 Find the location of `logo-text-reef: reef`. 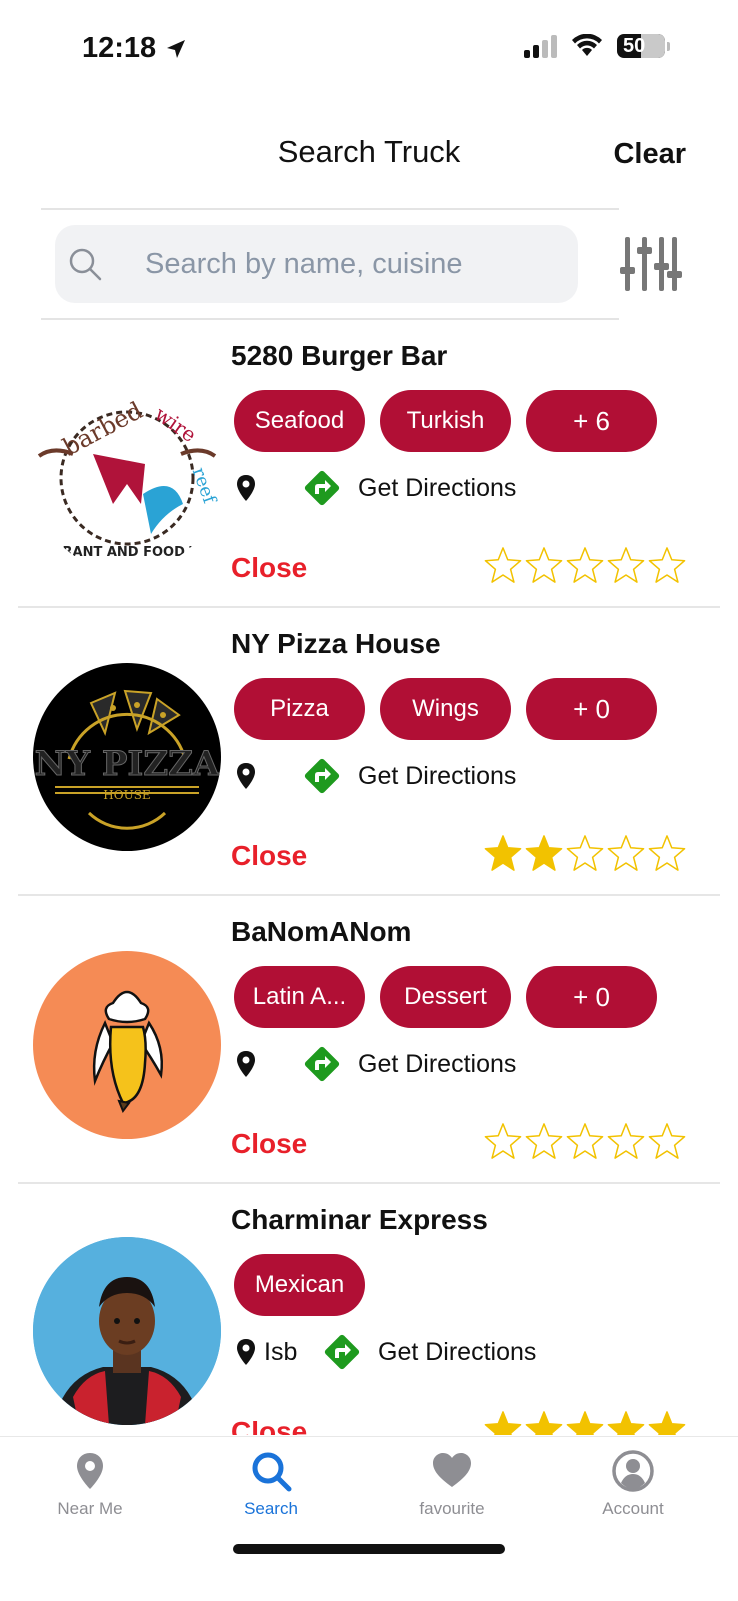

logo-text-reef: reef is located at coordinates (204, 486).